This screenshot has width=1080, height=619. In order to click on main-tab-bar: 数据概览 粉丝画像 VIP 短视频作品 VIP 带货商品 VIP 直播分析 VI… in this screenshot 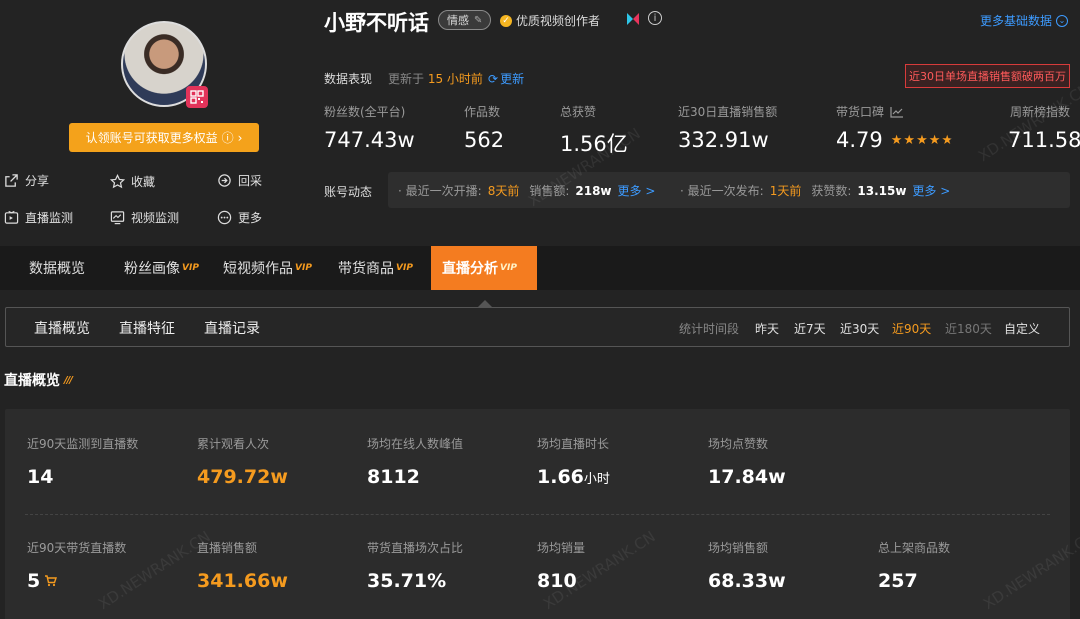, I will do `click(540, 268)`.